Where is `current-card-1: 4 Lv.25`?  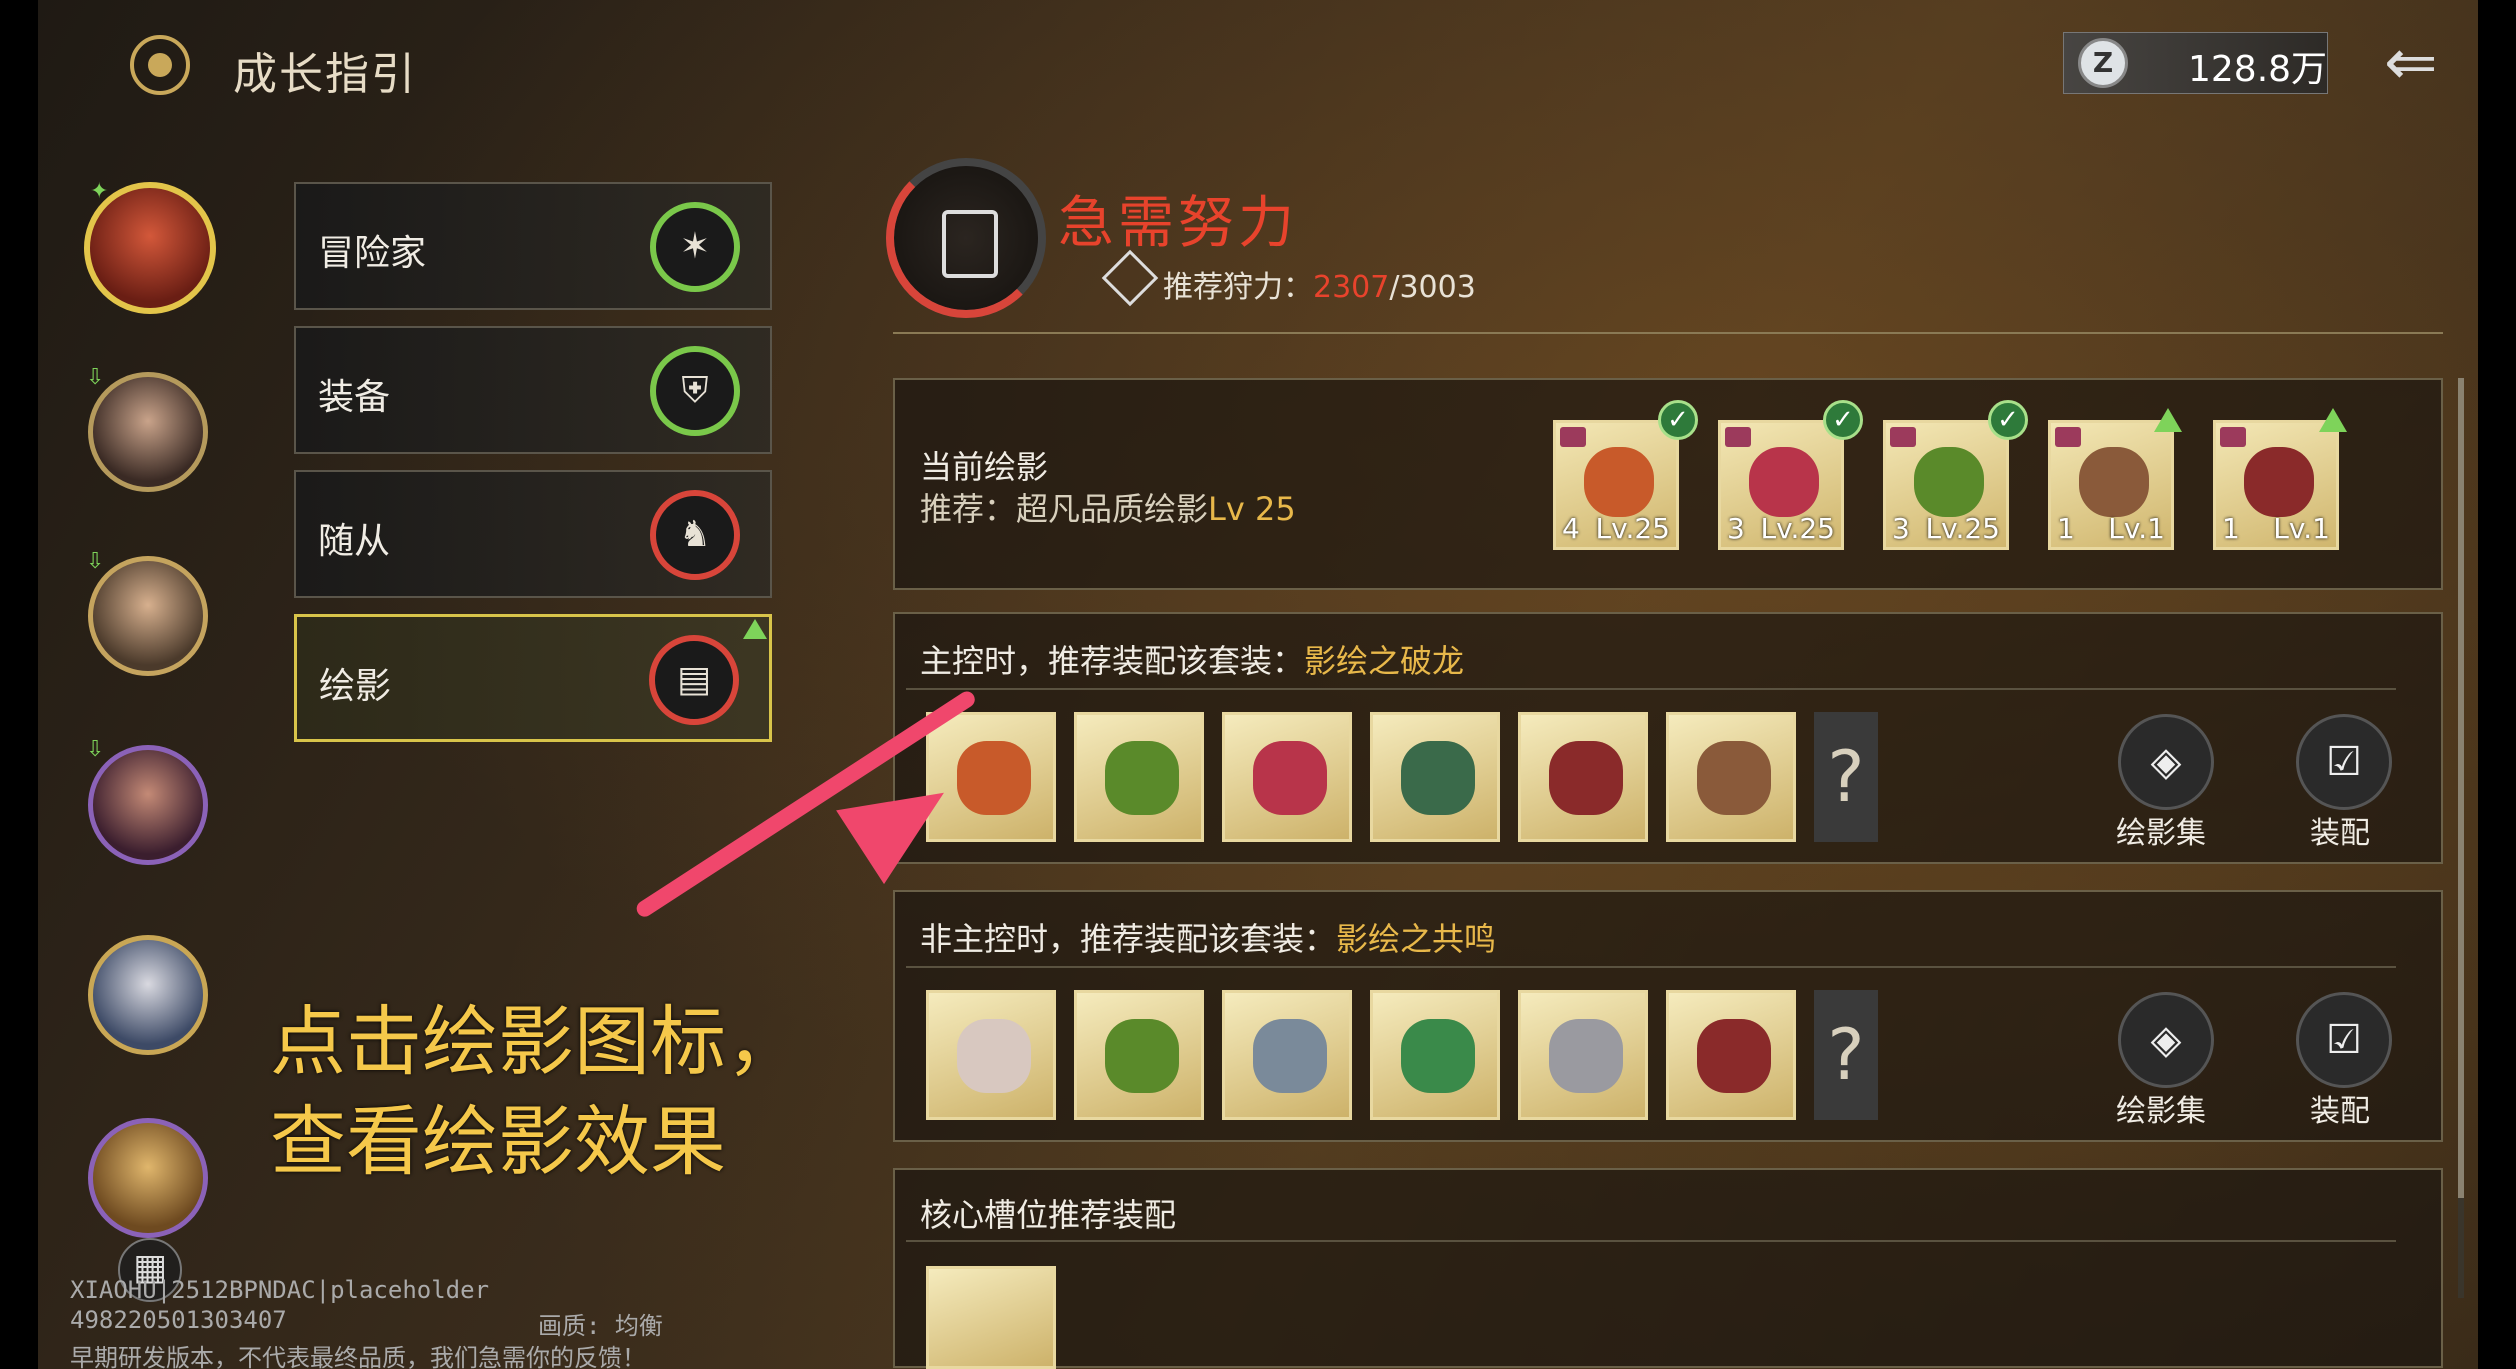 current-card-1: 4 Lv.25 is located at coordinates (1616, 485).